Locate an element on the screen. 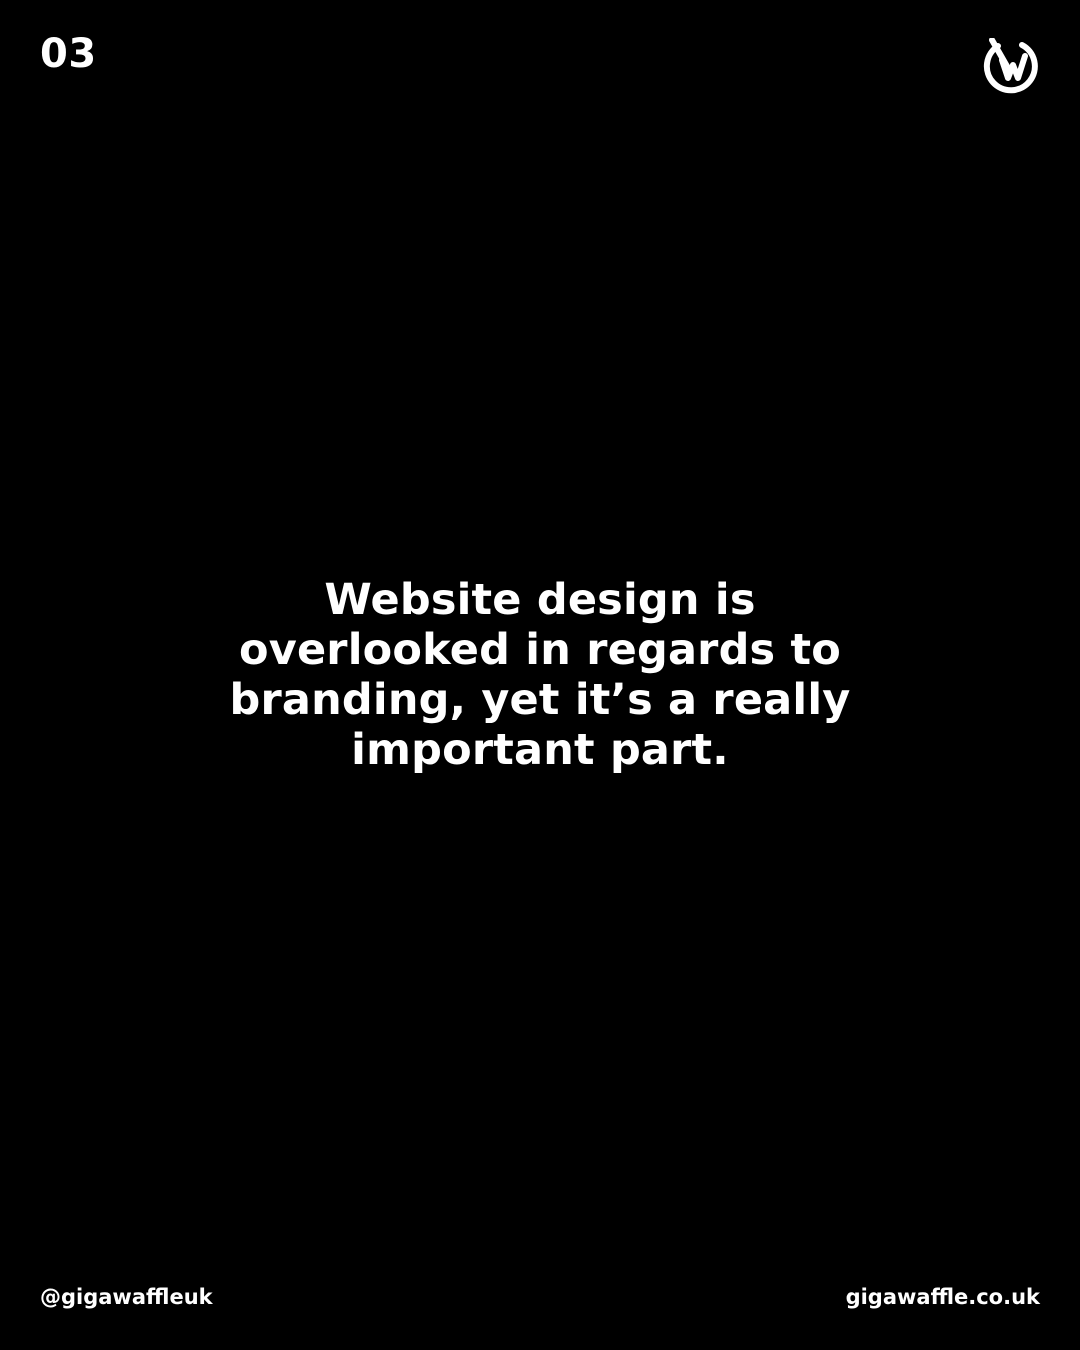  headline-line: branding, yet it’s a really is located at coordinates (540, 700).